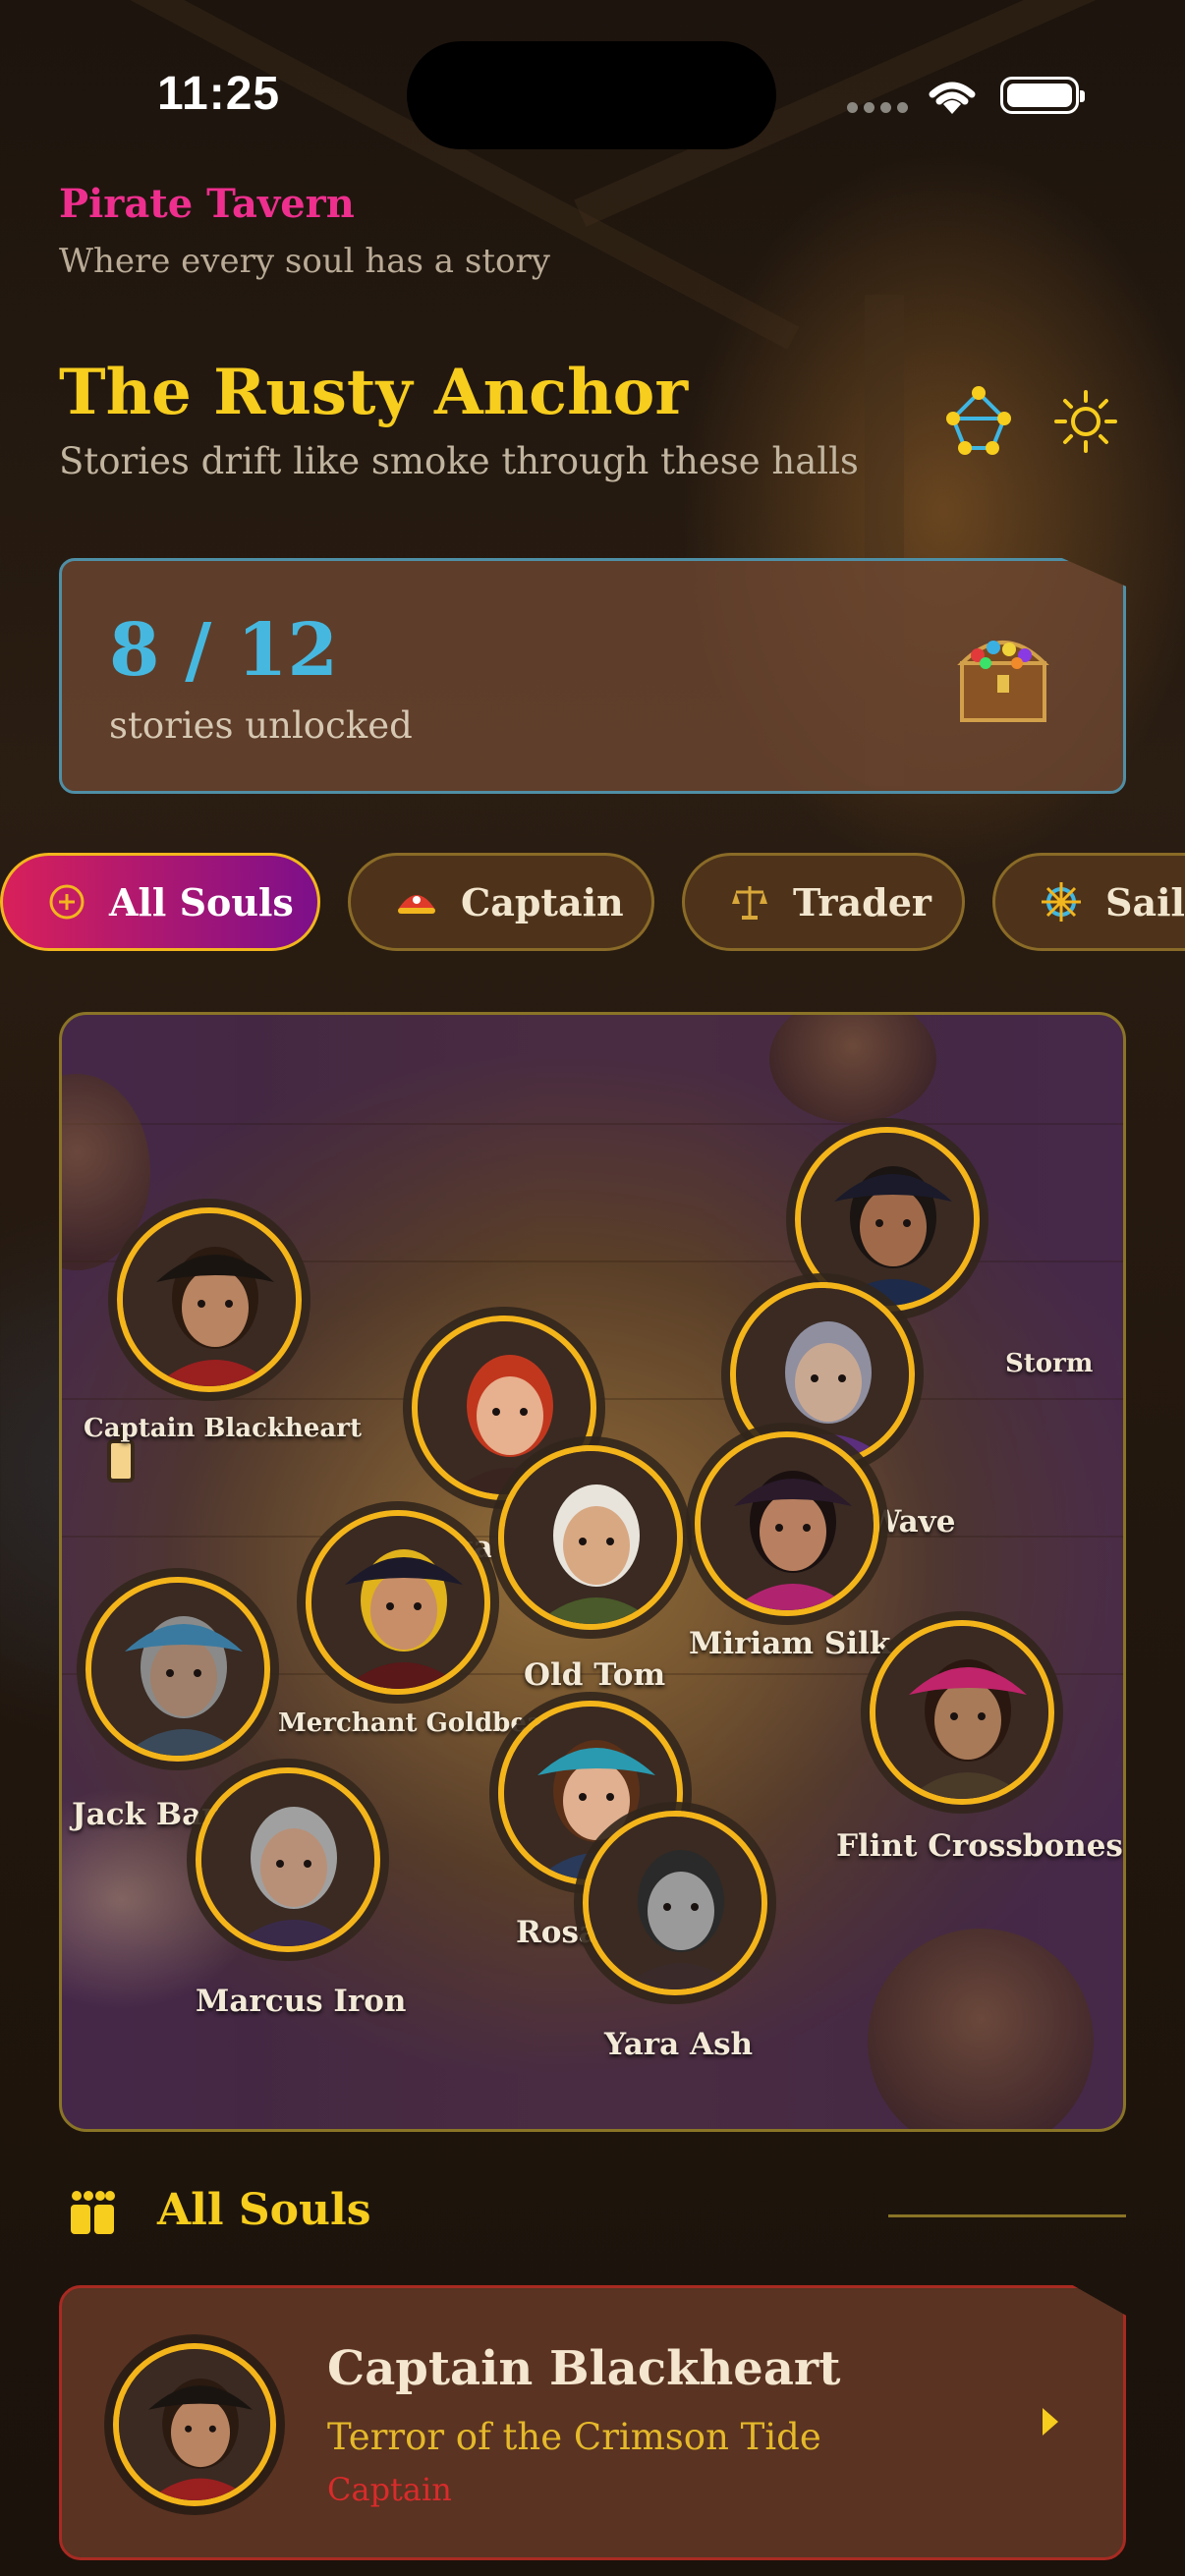 This screenshot has width=1185, height=2576. What do you see at coordinates (953, 98) in the screenshot?
I see `wifi-icon` at bounding box center [953, 98].